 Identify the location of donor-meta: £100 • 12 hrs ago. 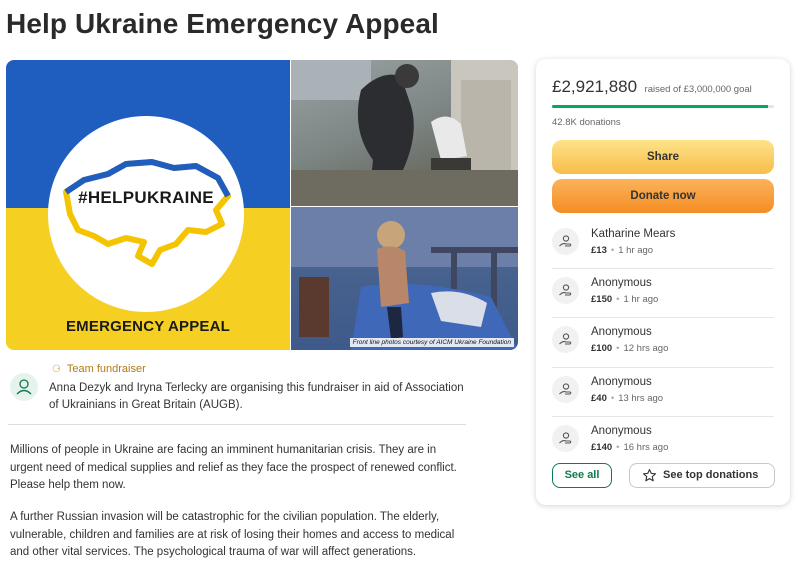
(629, 348).